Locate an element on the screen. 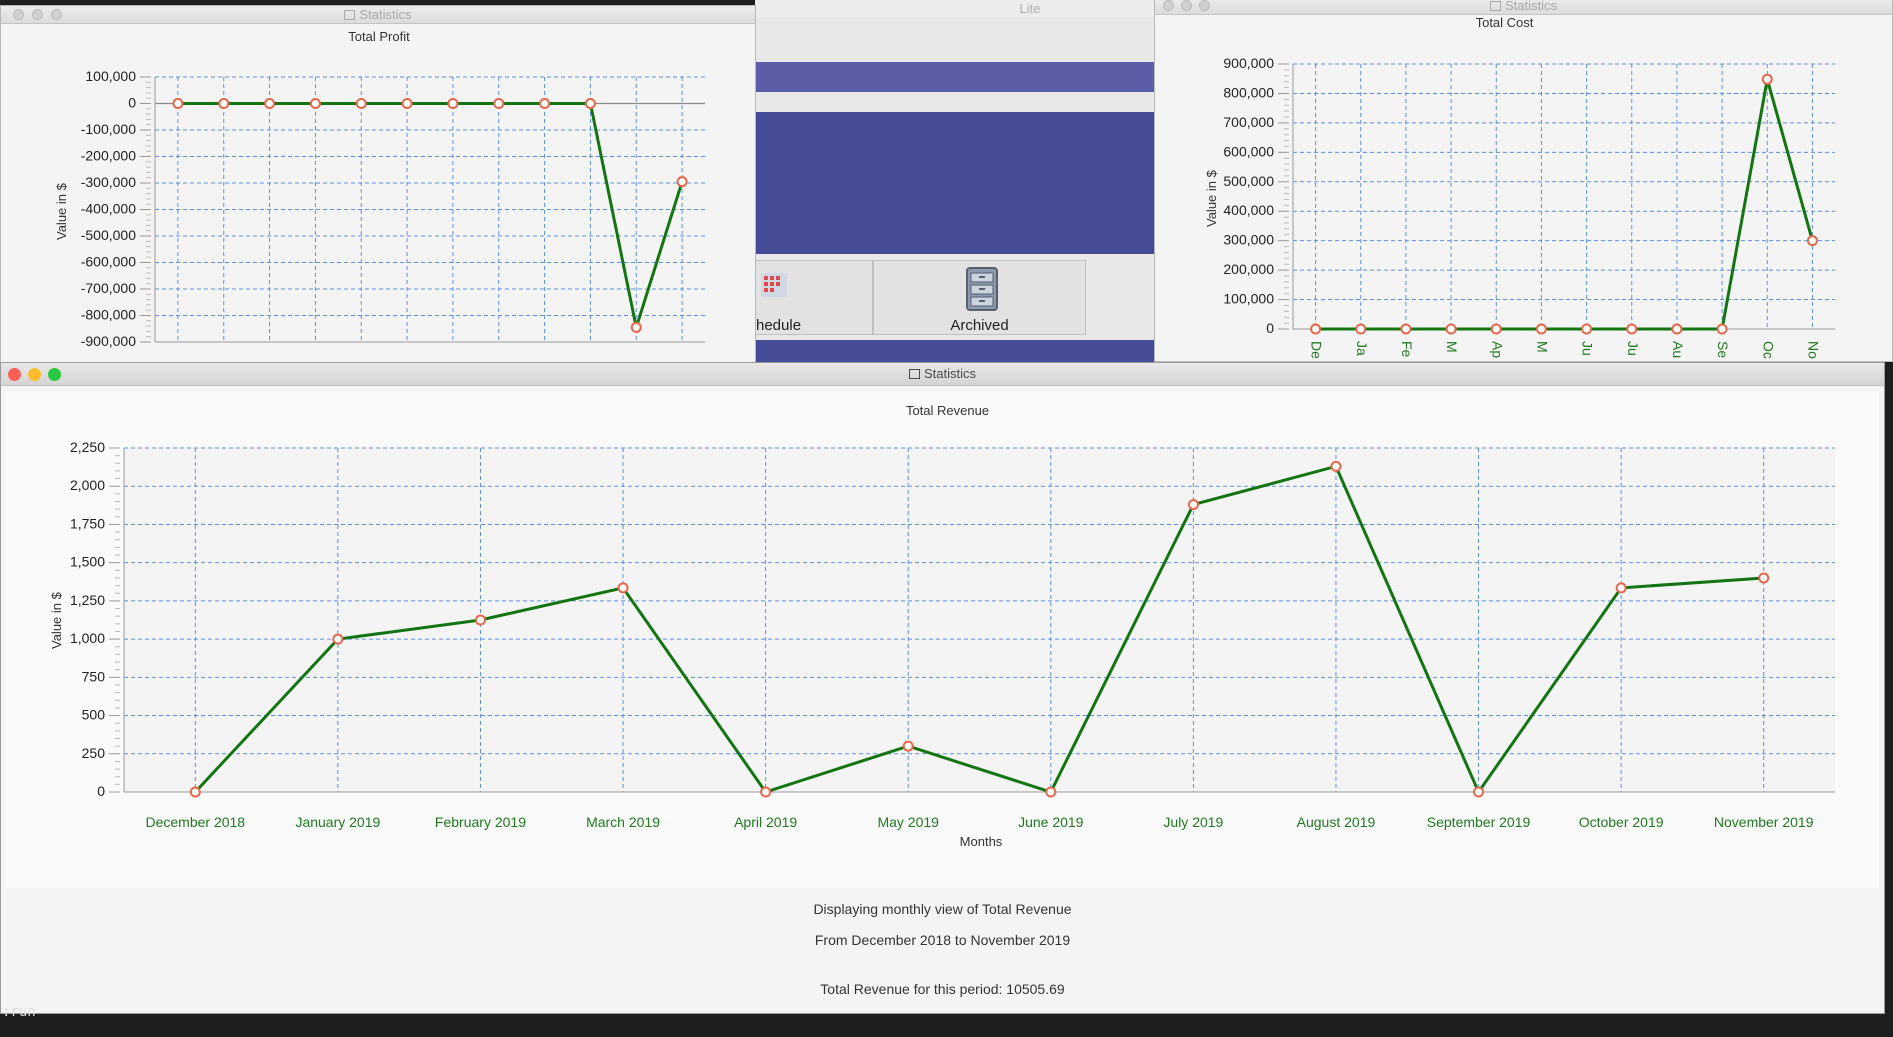 This screenshot has width=1893, height=1037. filing-cabinet-icon is located at coordinates (982, 291).